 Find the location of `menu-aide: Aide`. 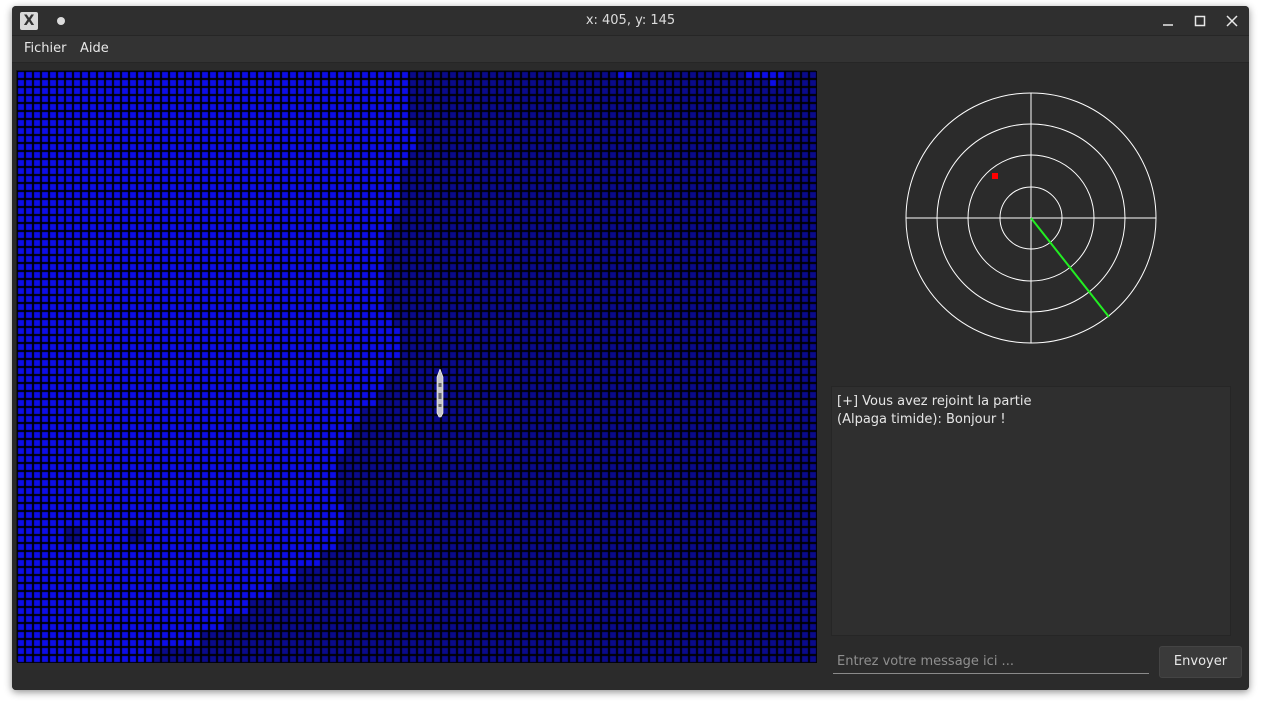

menu-aide: Aide is located at coordinates (94, 48).